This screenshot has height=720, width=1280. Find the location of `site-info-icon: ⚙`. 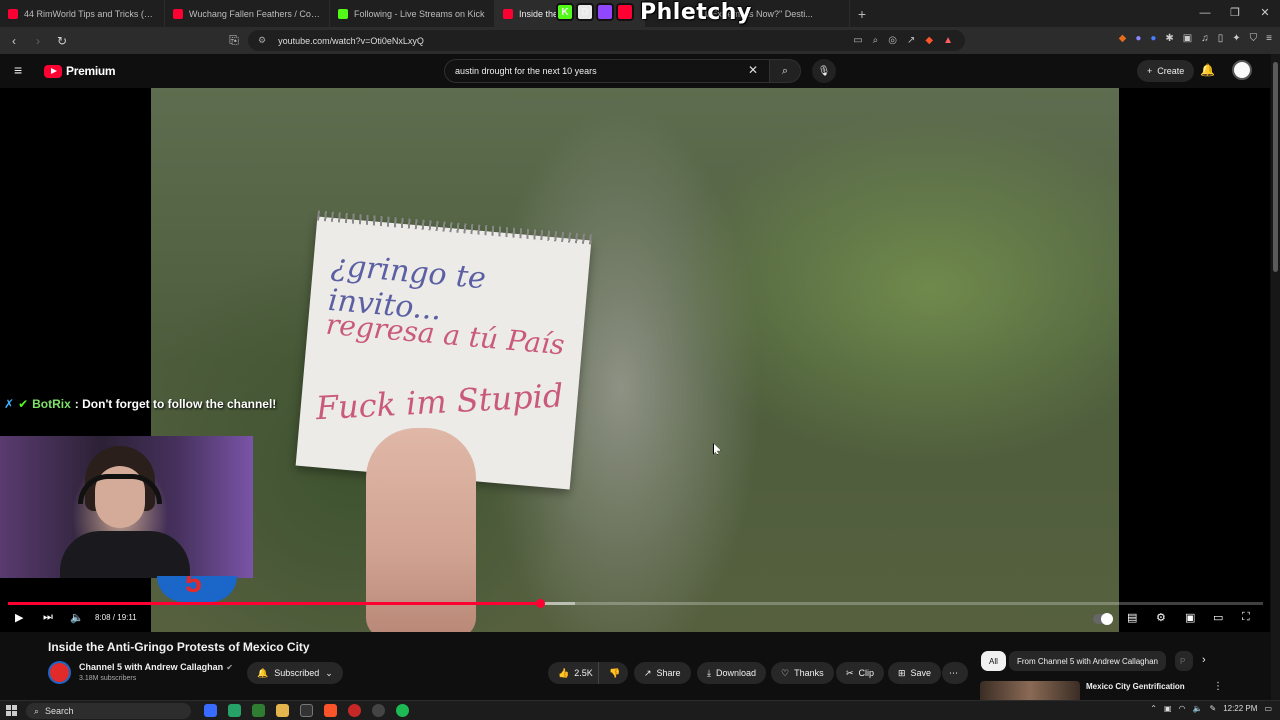

site-info-icon: ⚙ is located at coordinates (262, 40).